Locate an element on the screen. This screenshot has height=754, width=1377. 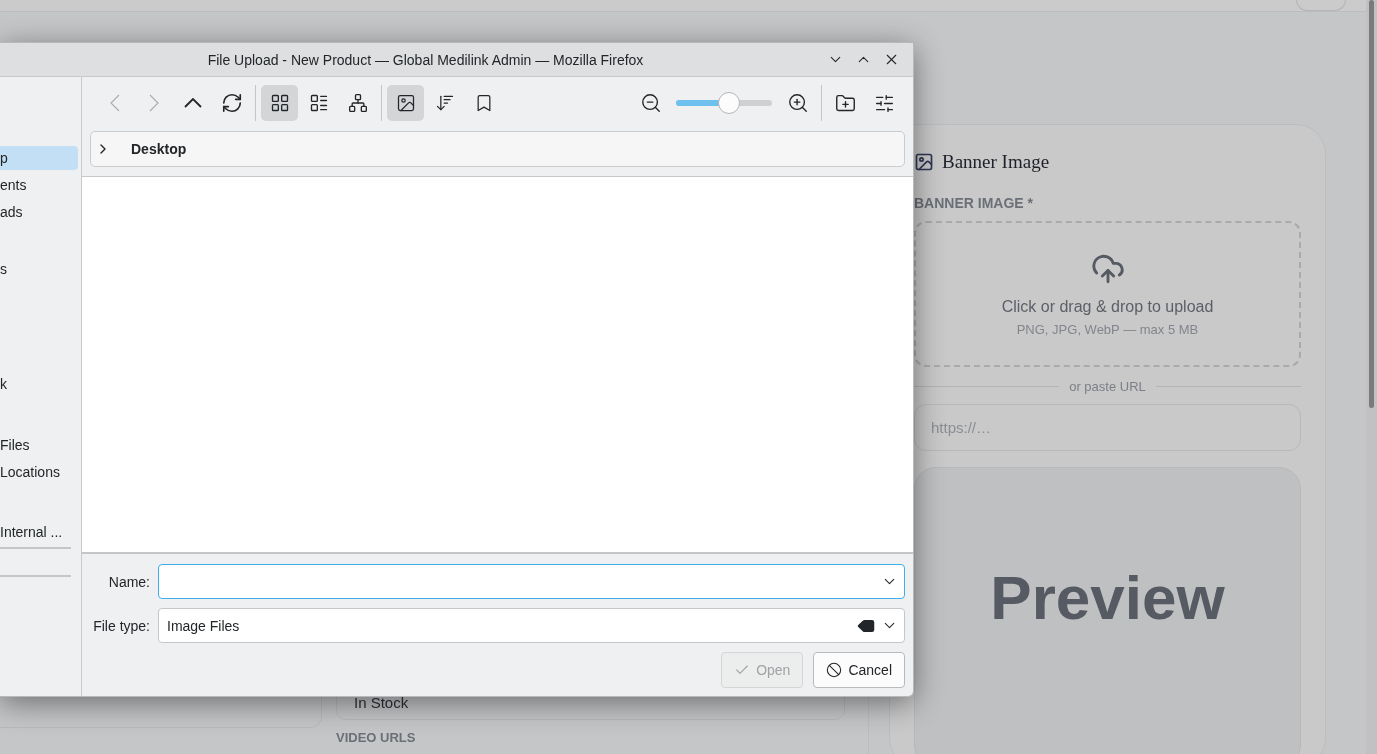
zoom-in-icon is located at coordinates (797, 103).